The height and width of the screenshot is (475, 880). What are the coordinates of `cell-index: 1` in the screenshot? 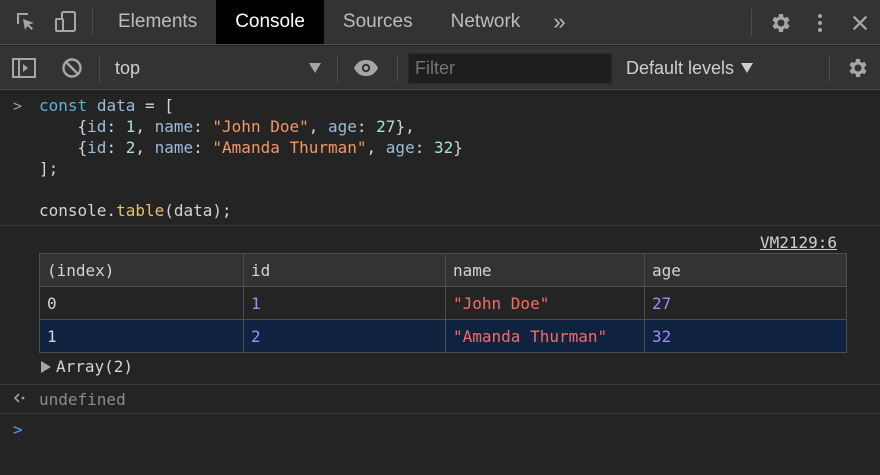 It's located at (141, 336).